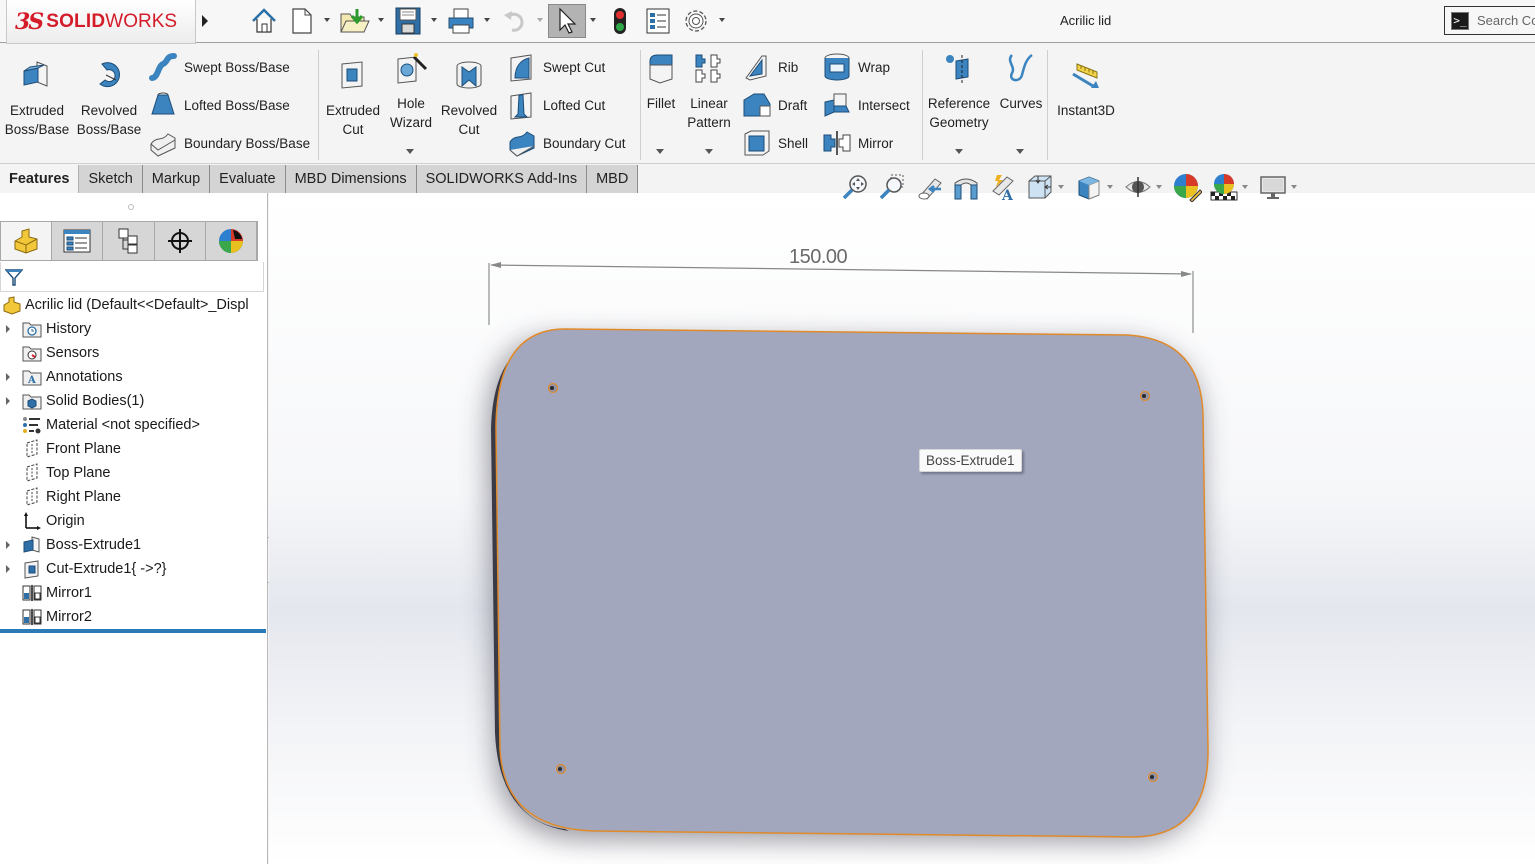 This screenshot has height=864, width=1535. Describe the element at coordinates (408, 21) in the screenshot. I see `save-button` at that location.